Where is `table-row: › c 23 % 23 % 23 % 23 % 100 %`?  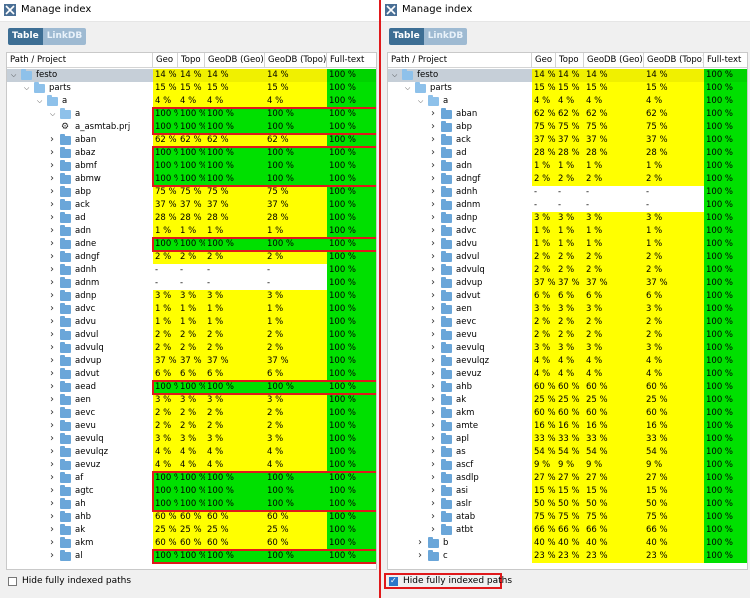 table-row: › c 23 % 23 % 23 % 23 % 100 % is located at coordinates (567, 556).